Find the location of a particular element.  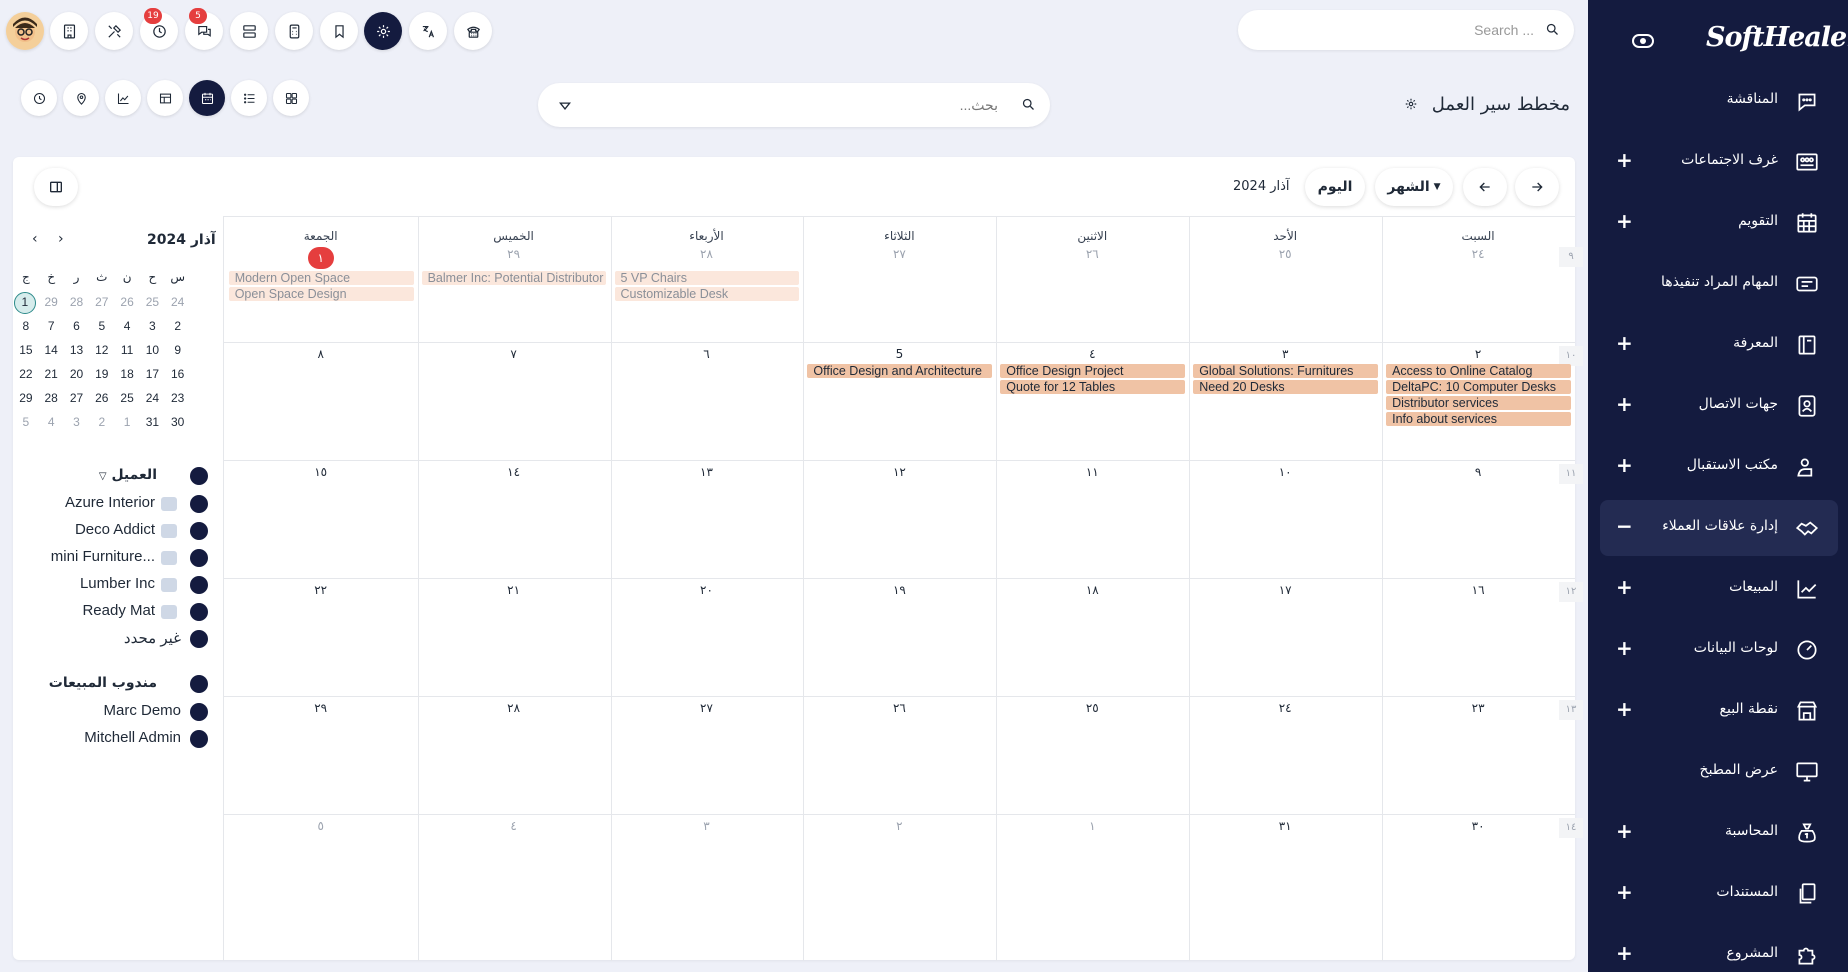

mini-day-cell: 5 is located at coordinates (102, 326).